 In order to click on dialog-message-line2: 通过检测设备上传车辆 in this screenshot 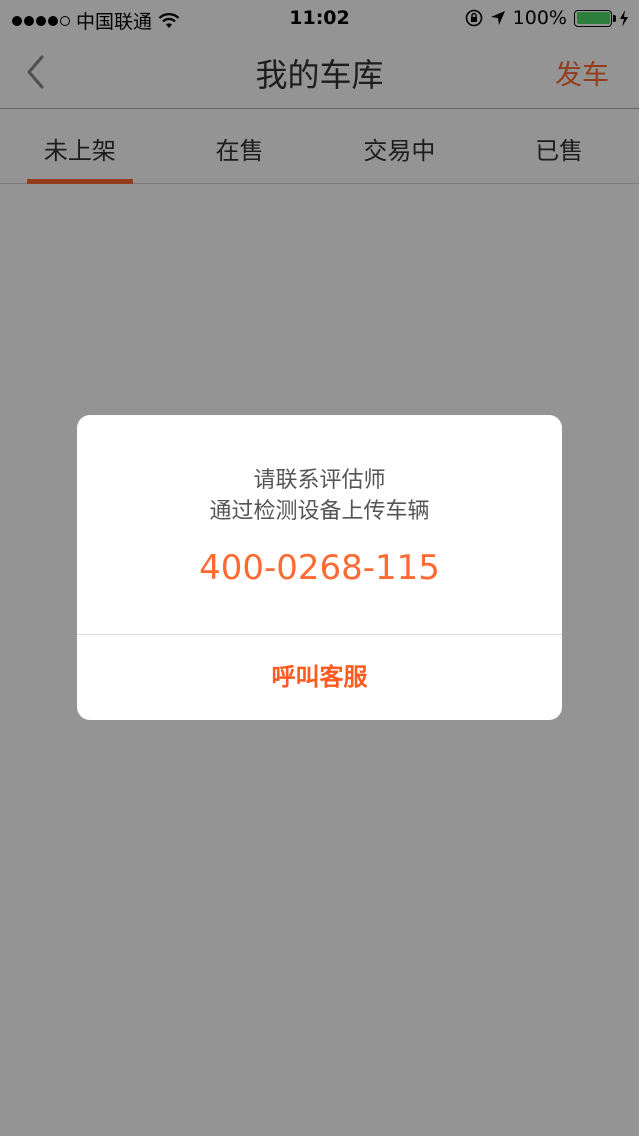, I will do `click(319, 511)`.